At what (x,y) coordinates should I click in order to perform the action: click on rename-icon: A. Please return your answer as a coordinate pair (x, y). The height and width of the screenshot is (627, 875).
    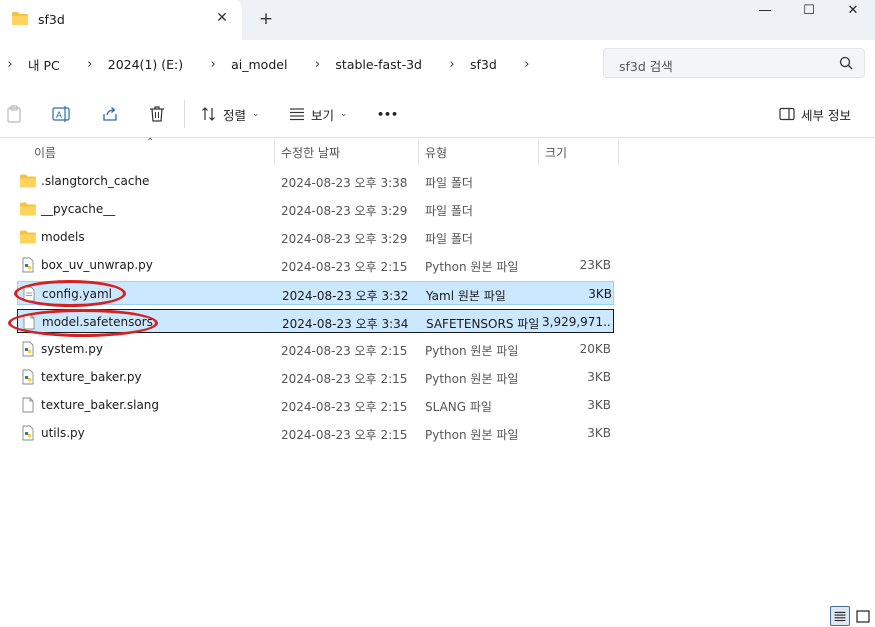
    Looking at the image, I should click on (61, 114).